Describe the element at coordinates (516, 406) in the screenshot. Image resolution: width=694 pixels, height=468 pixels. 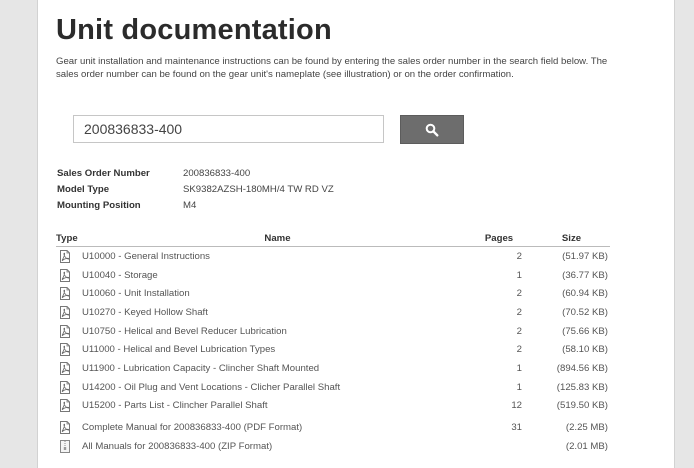
I see `cell-pages: 12` at that location.